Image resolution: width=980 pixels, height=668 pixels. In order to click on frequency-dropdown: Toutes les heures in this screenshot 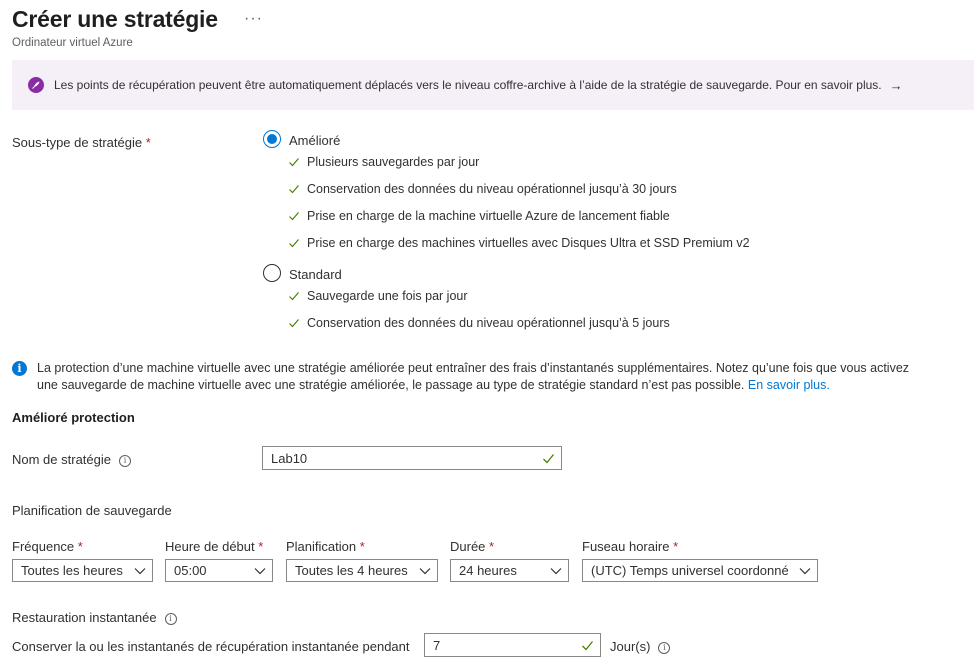, I will do `click(82, 570)`.